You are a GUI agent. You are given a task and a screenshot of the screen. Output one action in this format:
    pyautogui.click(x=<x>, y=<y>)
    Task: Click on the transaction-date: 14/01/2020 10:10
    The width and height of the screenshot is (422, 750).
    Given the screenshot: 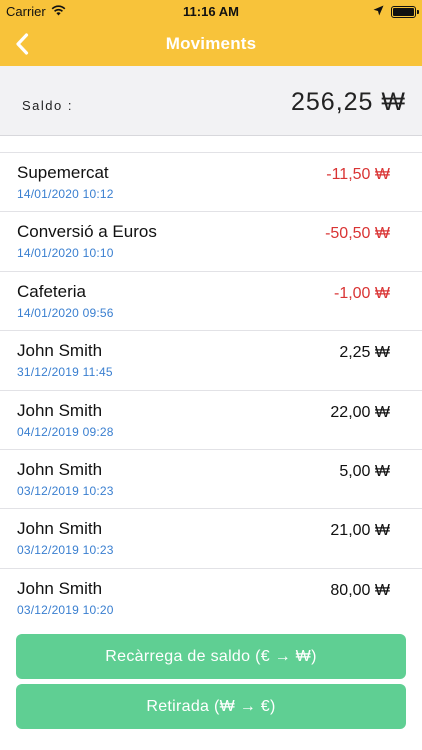 What is the action you would take?
    pyautogui.click(x=65, y=253)
    